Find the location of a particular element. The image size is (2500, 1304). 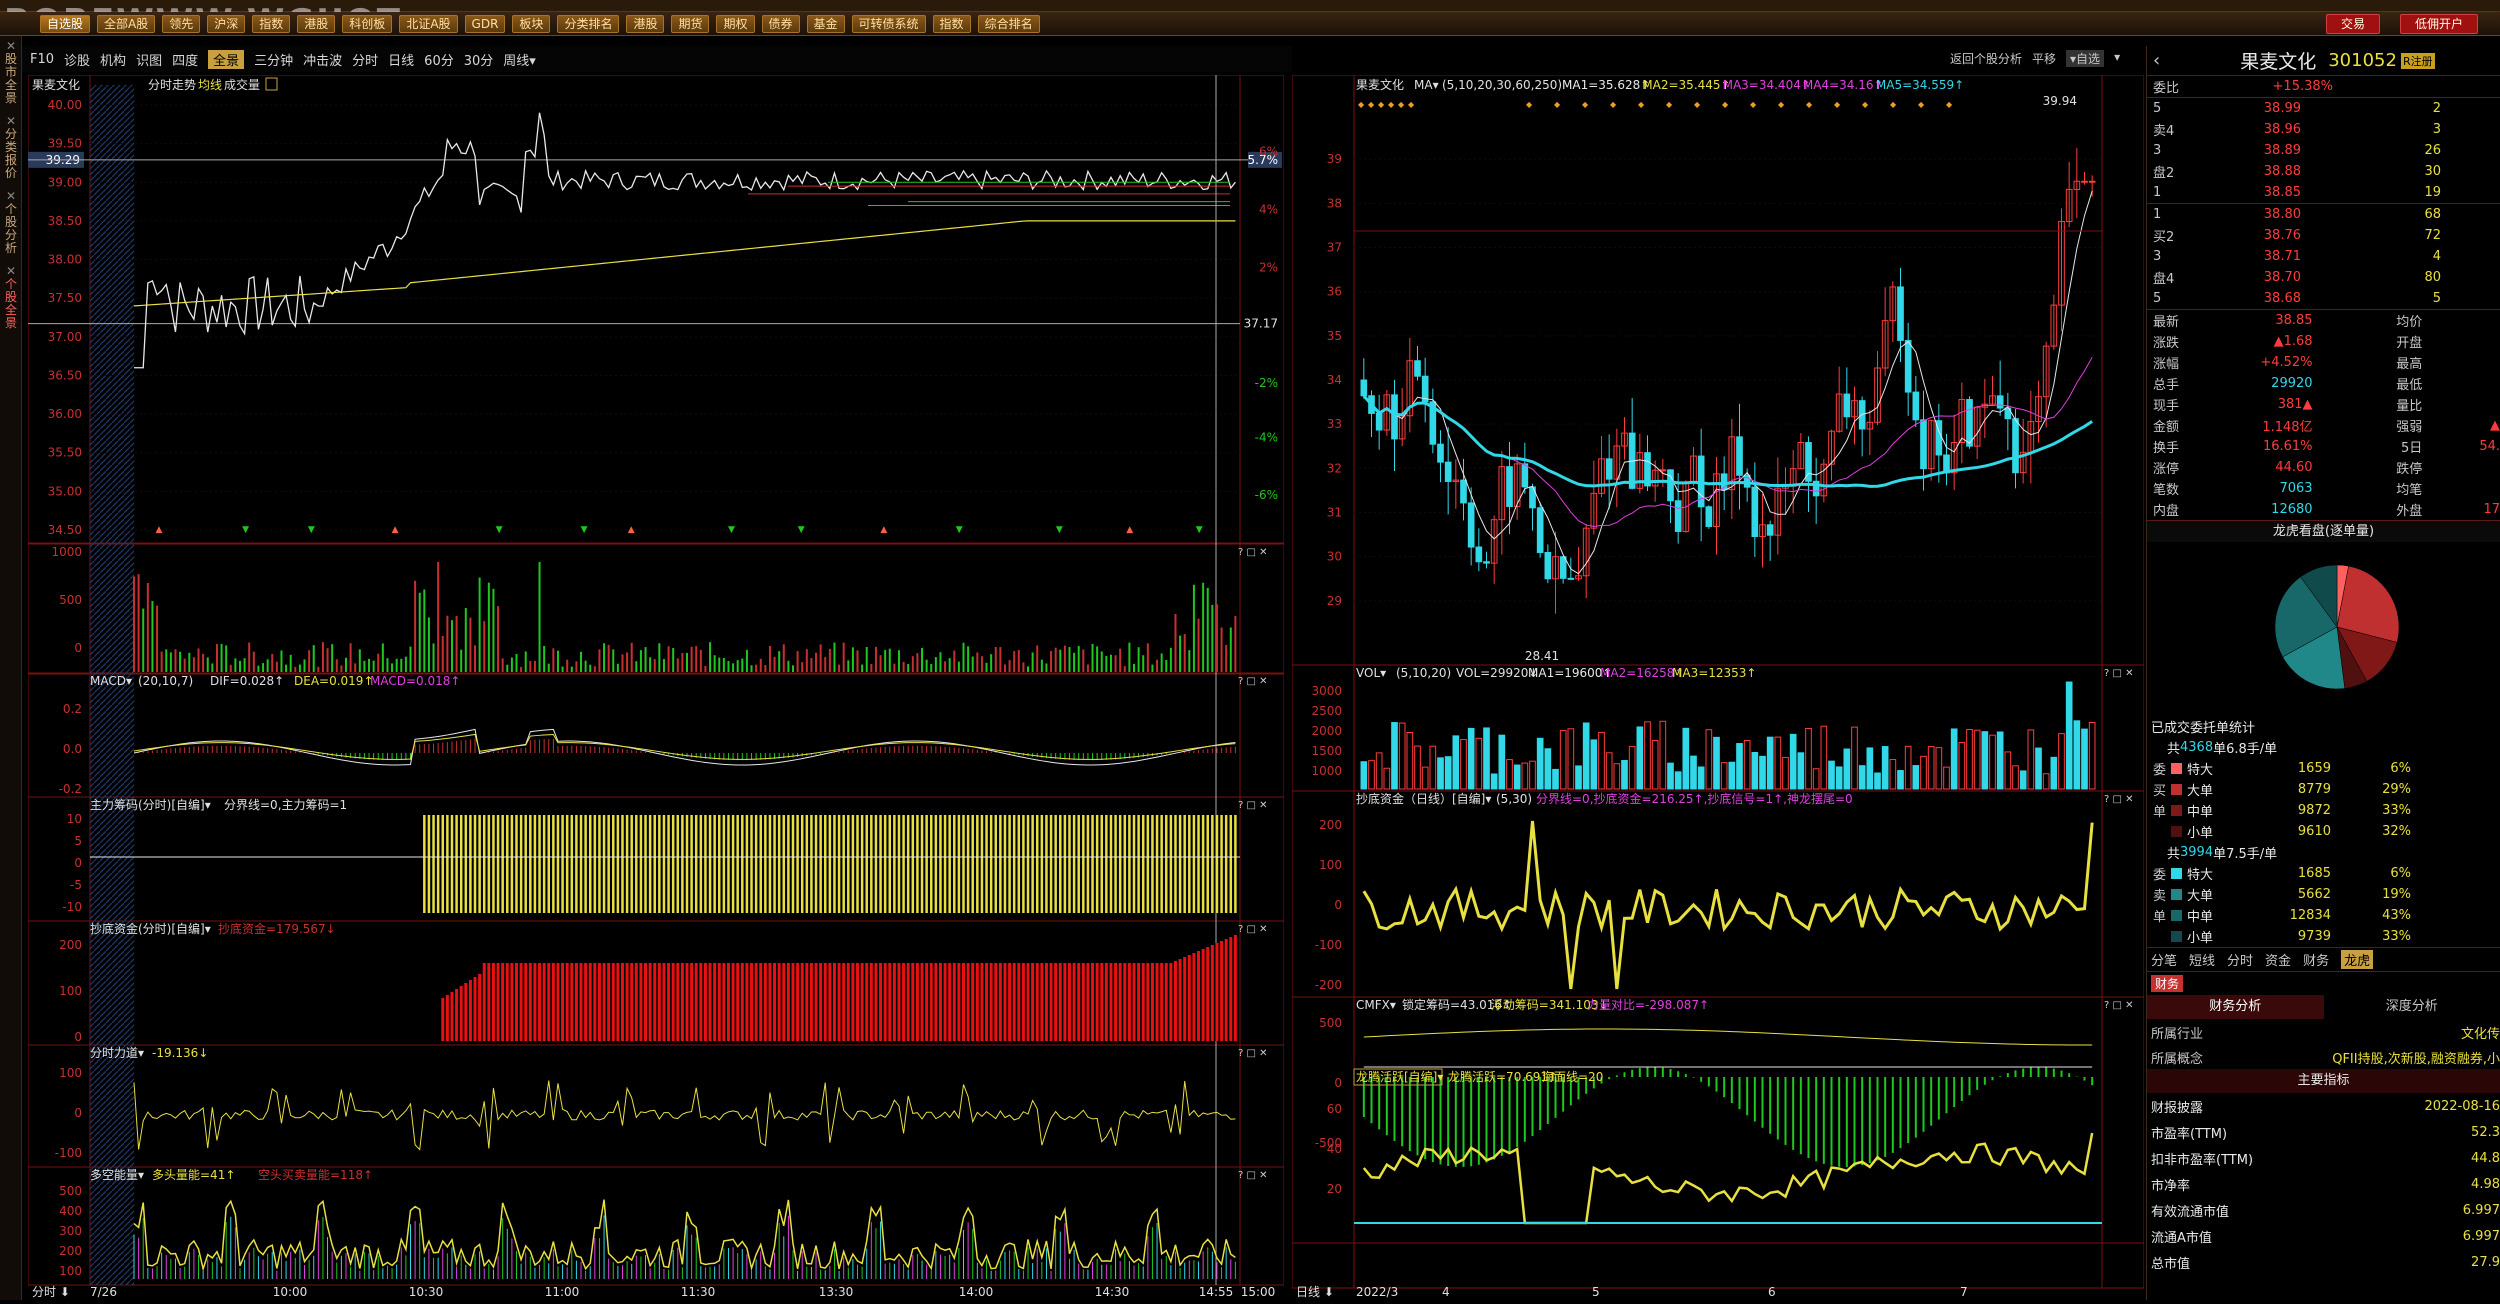

toolbar-item: 诊股 is located at coordinates (77, 59).